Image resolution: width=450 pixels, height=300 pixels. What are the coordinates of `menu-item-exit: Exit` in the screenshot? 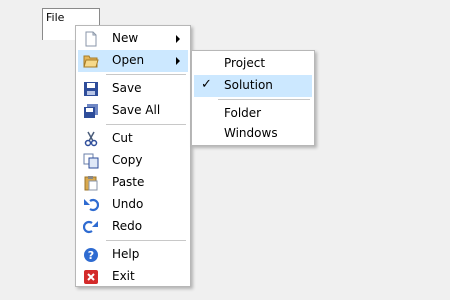 It's located at (133, 277).